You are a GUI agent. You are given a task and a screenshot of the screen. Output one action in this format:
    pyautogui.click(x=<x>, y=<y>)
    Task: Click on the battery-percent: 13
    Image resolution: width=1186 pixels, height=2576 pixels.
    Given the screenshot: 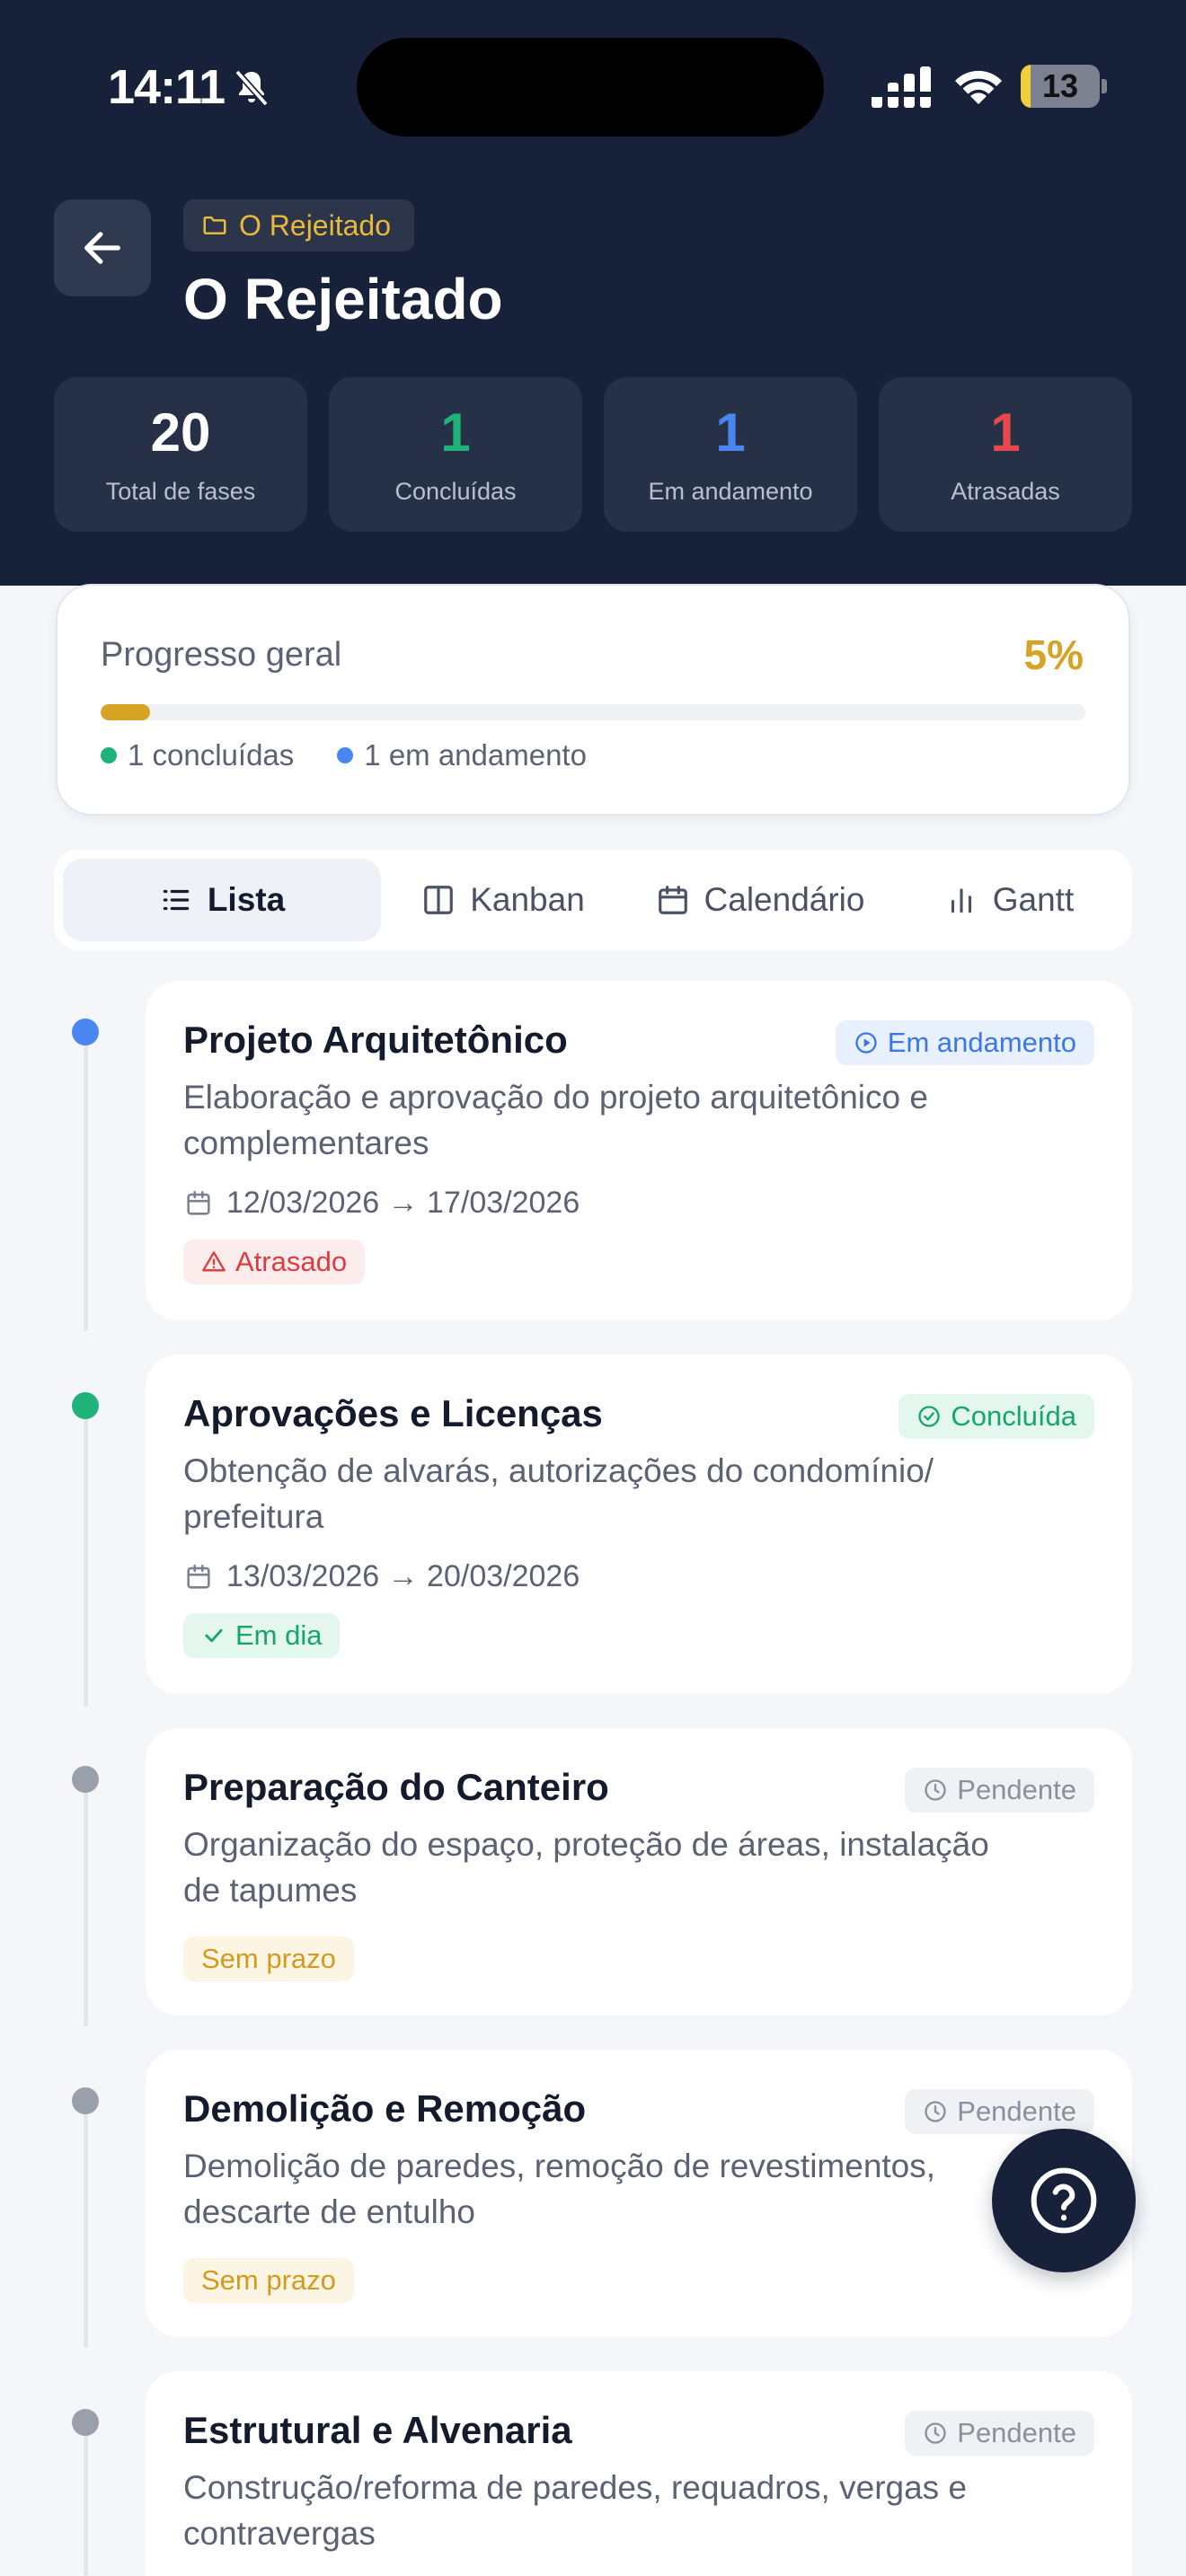 What is the action you would take?
    pyautogui.click(x=1060, y=85)
    